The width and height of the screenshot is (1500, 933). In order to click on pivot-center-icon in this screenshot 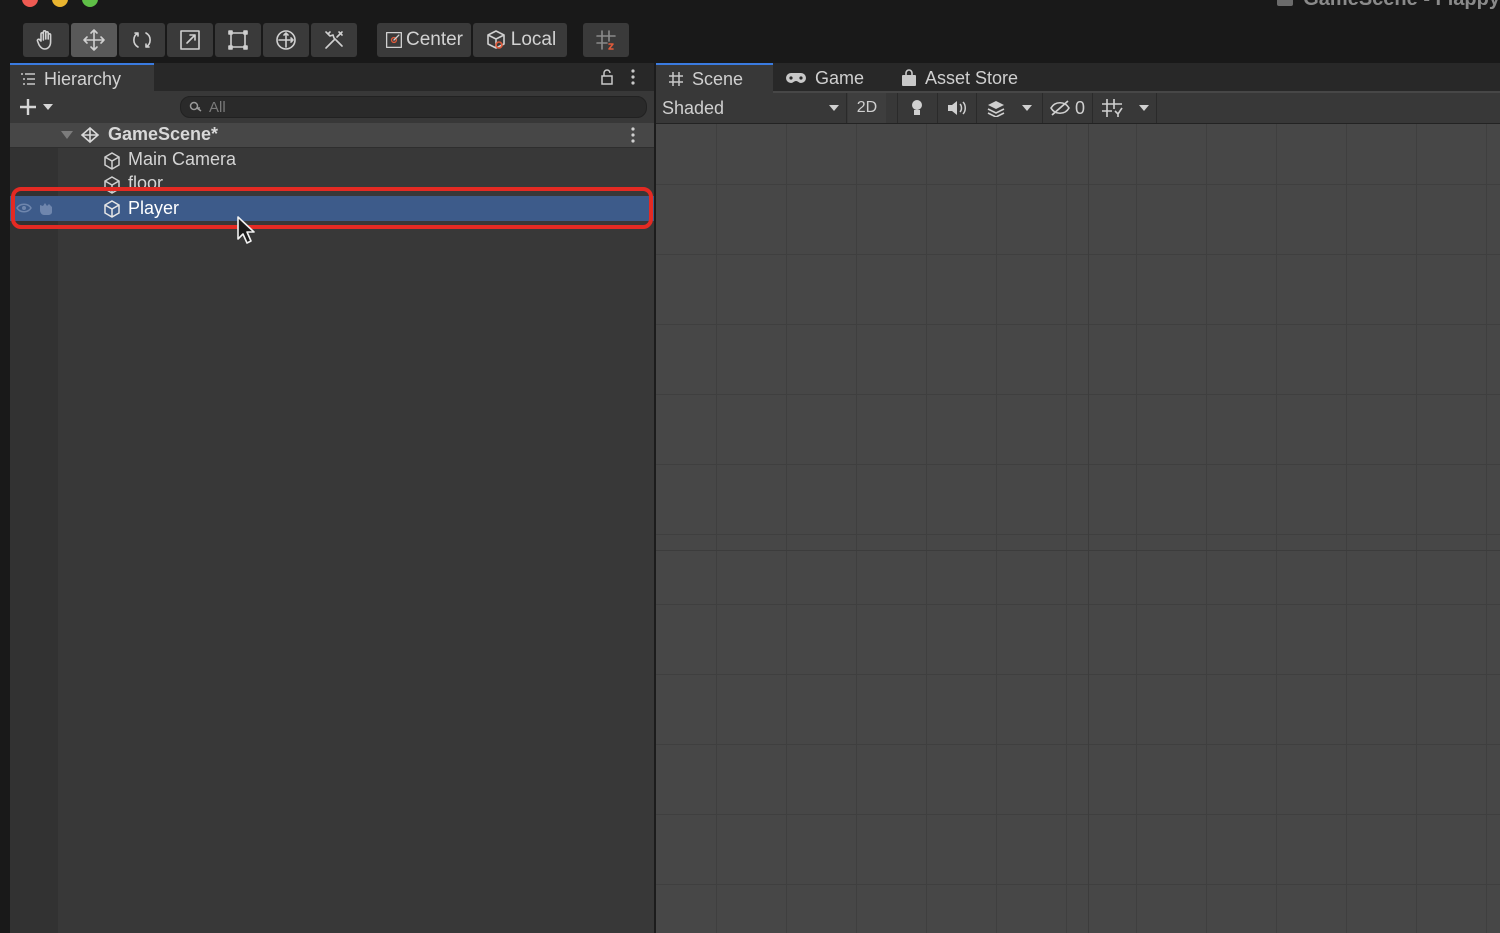, I will do `click(393, 40)`.